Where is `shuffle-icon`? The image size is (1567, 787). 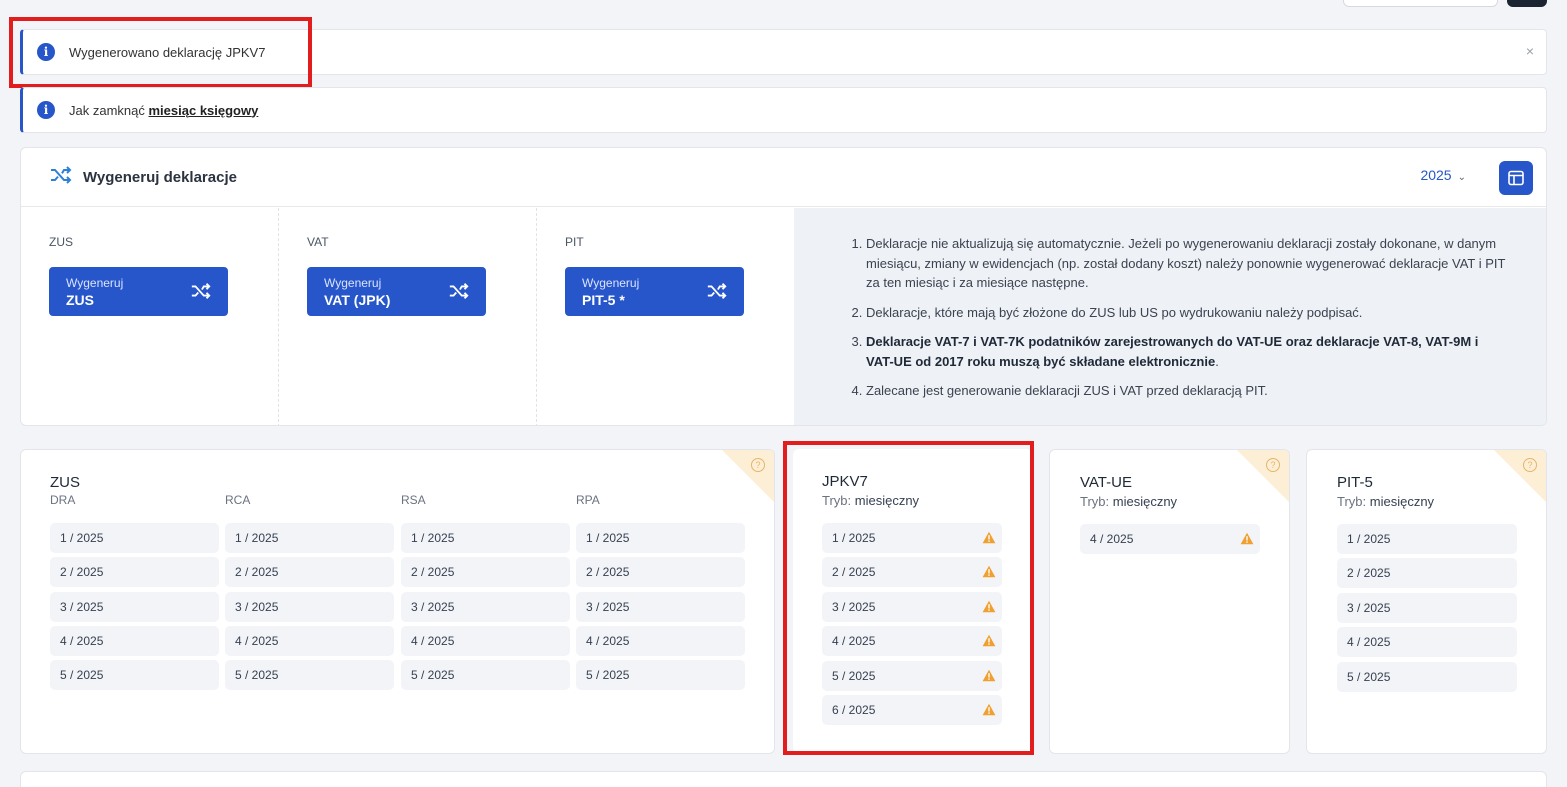 shuffle-icon is located at coordinates (201, 293).